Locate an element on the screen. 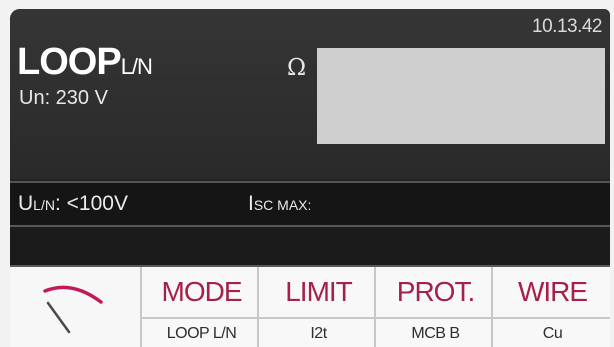  function-key-limit: LIMIT I2t is located at coordinates (317, 307).